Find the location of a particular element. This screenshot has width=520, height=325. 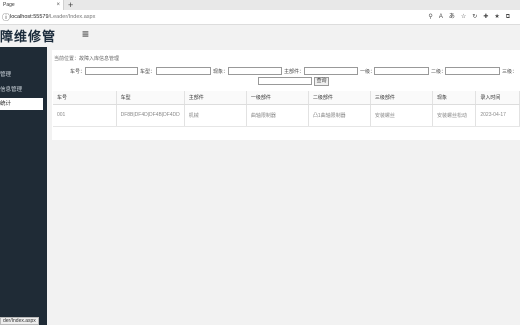

url-path: /Leader/Index.aspx is located at coordinates (72, 17).